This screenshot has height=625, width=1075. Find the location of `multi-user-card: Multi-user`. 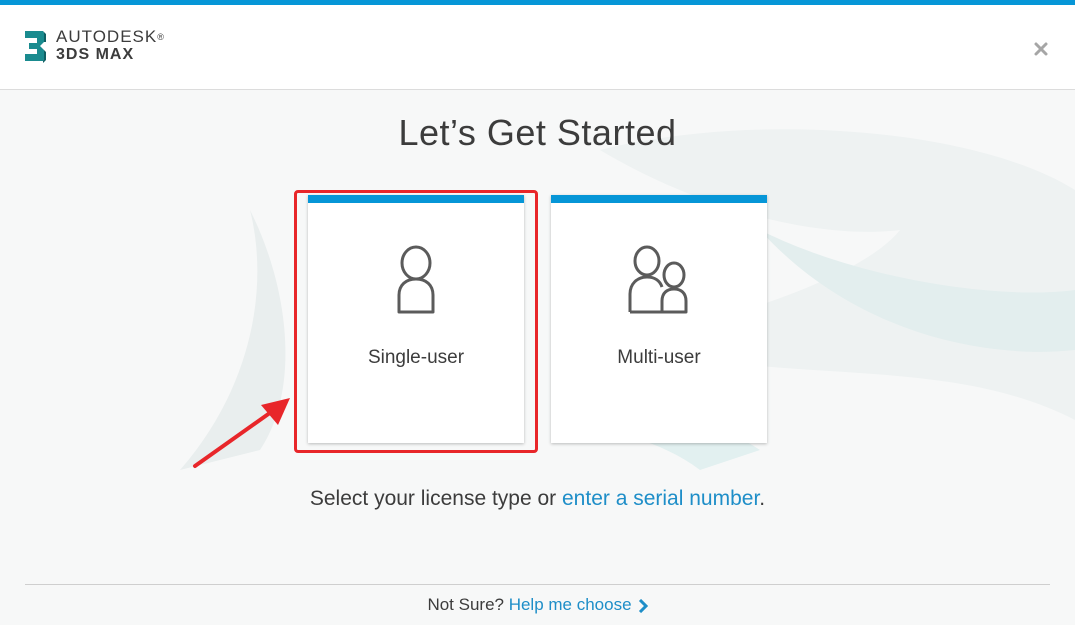

multi-user-card: Multi-user is located at coordinates (659, 319).